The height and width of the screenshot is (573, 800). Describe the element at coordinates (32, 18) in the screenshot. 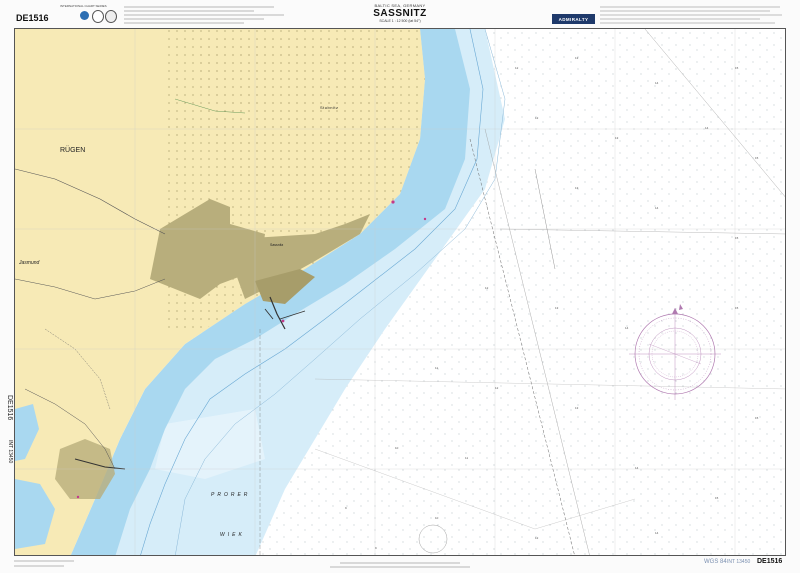

I see `chart-number-top: DE1516` at that location.